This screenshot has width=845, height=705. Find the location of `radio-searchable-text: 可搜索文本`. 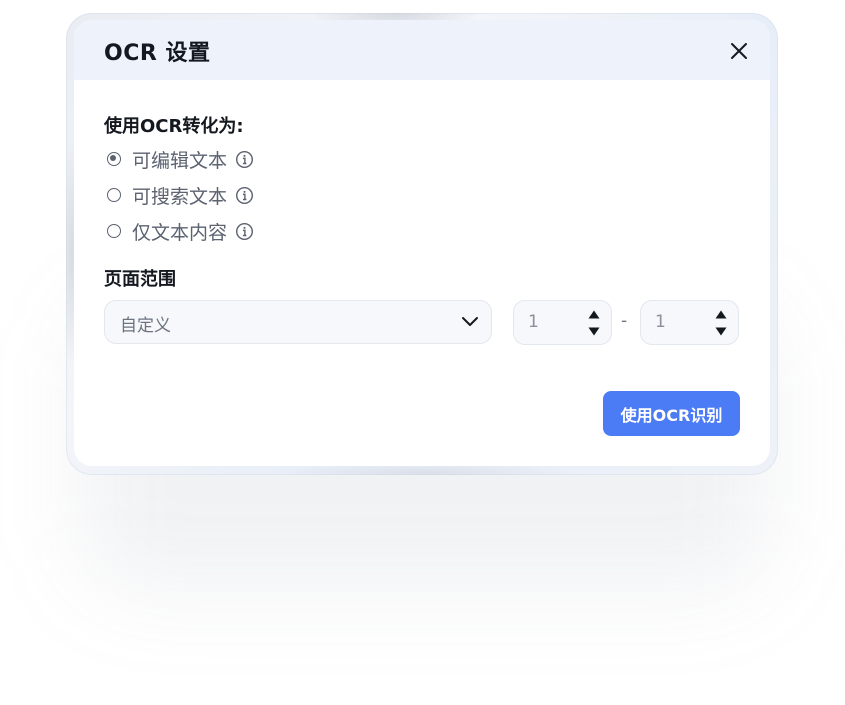

radio-searchable-text: 可搜索文本 is located at coordinates (180, 195).